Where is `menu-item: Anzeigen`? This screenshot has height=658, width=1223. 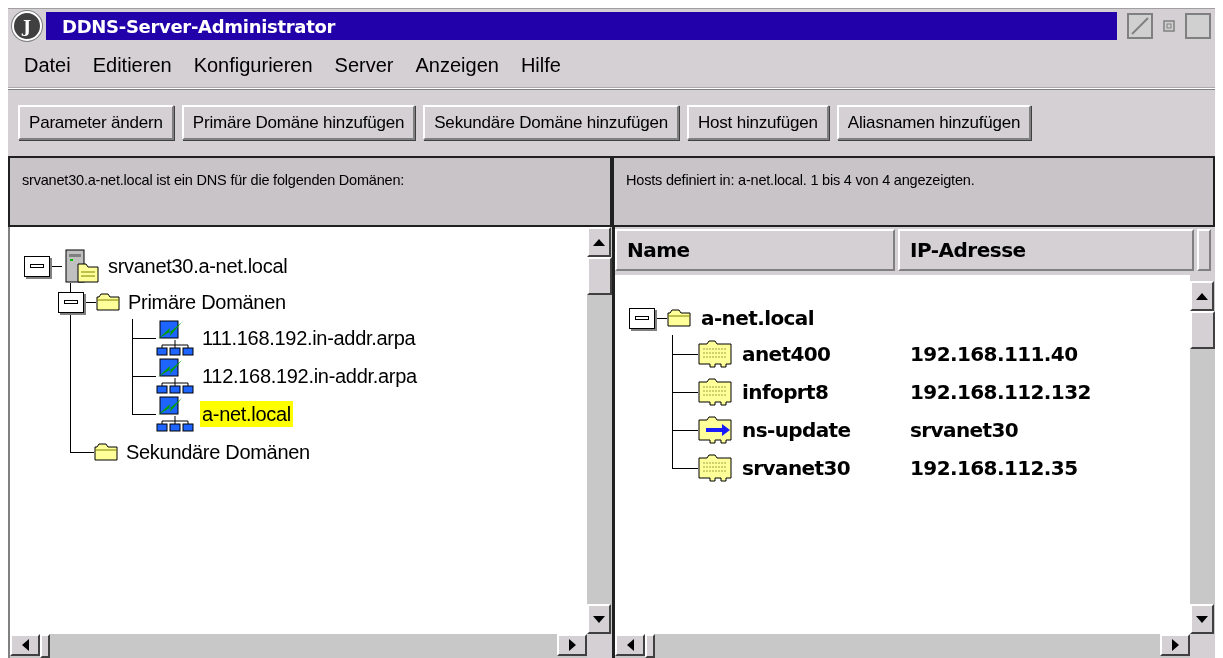 menu-item: Anzeigen is located at coordinates (458, 65).